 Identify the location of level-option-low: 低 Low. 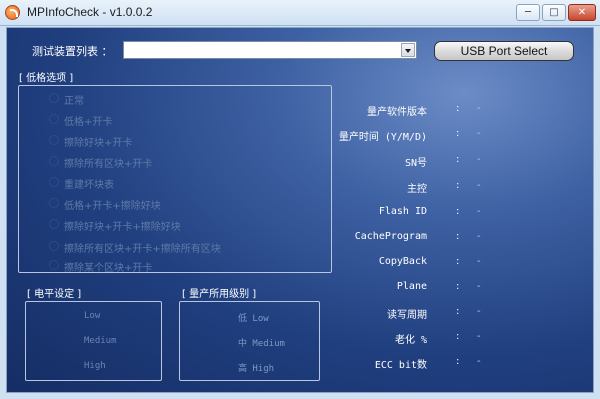
(253, 317).